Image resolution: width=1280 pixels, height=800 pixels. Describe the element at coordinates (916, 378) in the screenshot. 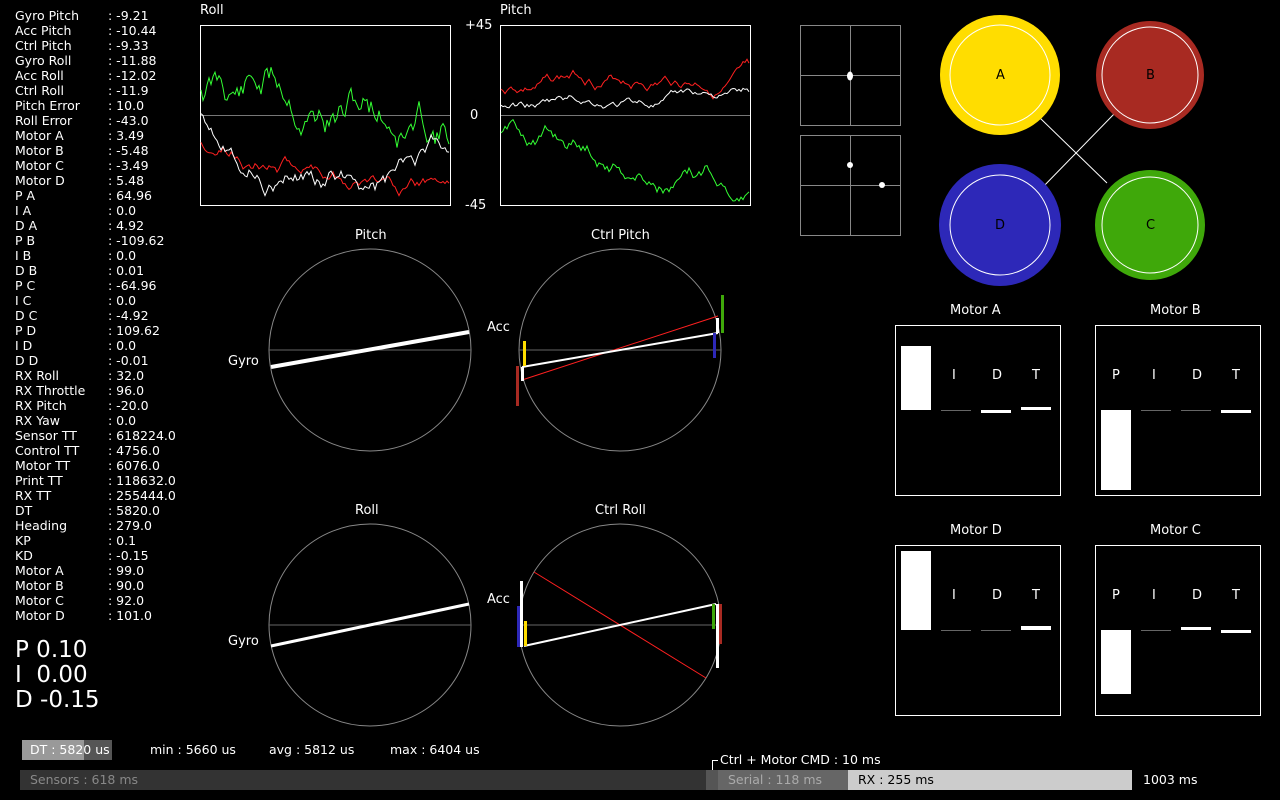

I see `motor-a-p-bar` at that location.